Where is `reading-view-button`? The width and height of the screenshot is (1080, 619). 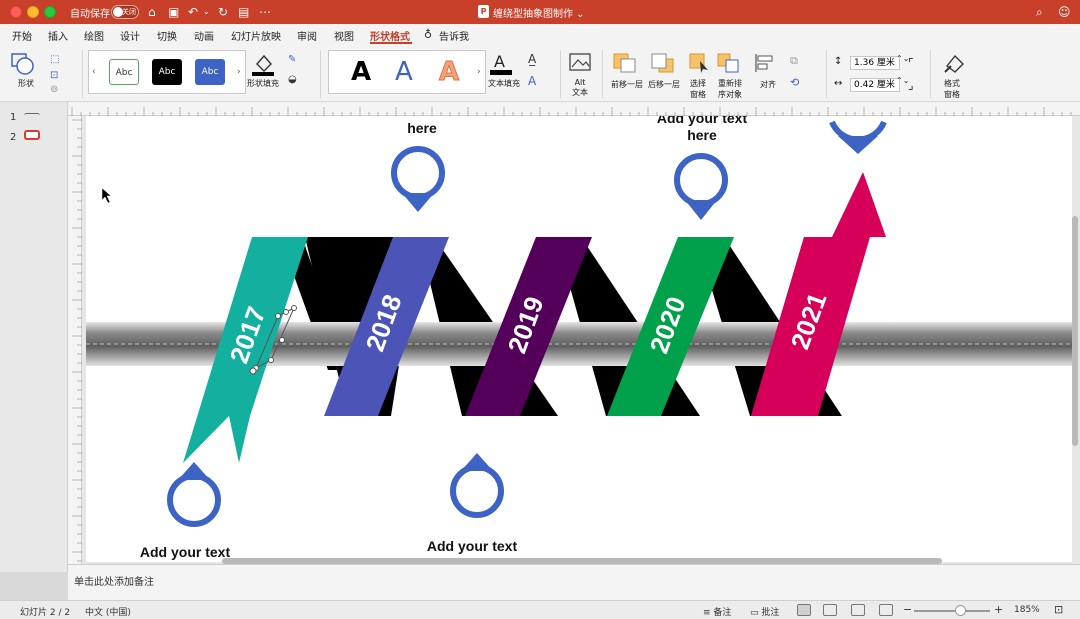
reading-view-button is located at coordinates (858, 610).